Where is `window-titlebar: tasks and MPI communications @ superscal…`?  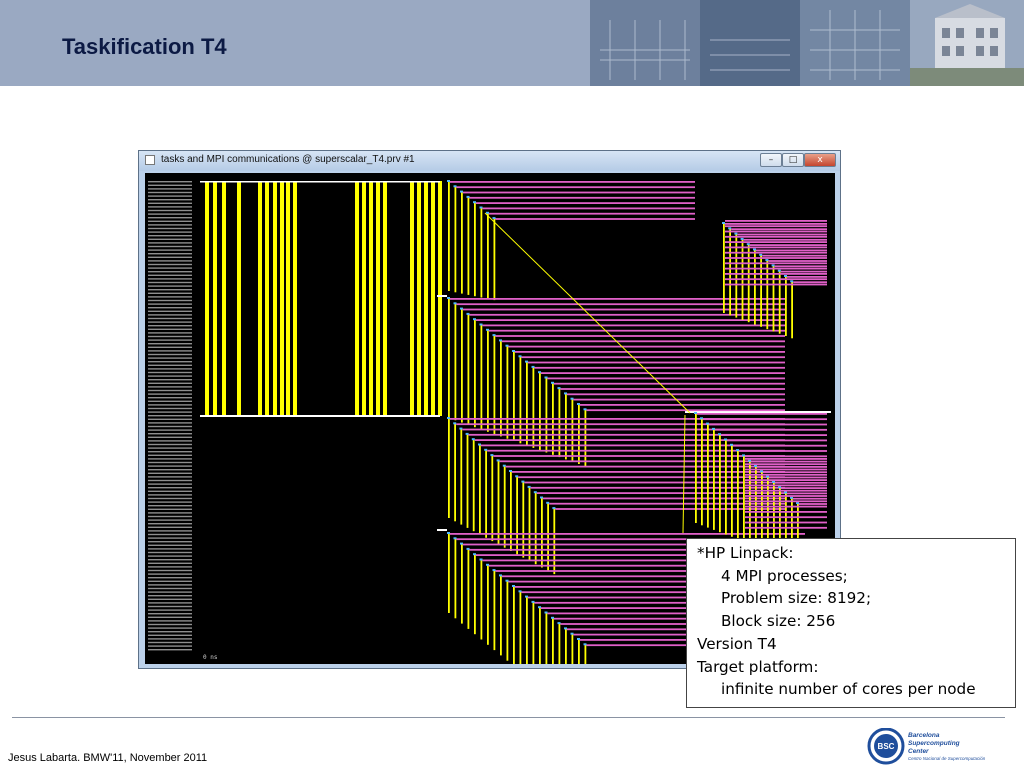 window-titlebar: tasks and MPI communications @ superscal… is located at coordinates (489, 161).